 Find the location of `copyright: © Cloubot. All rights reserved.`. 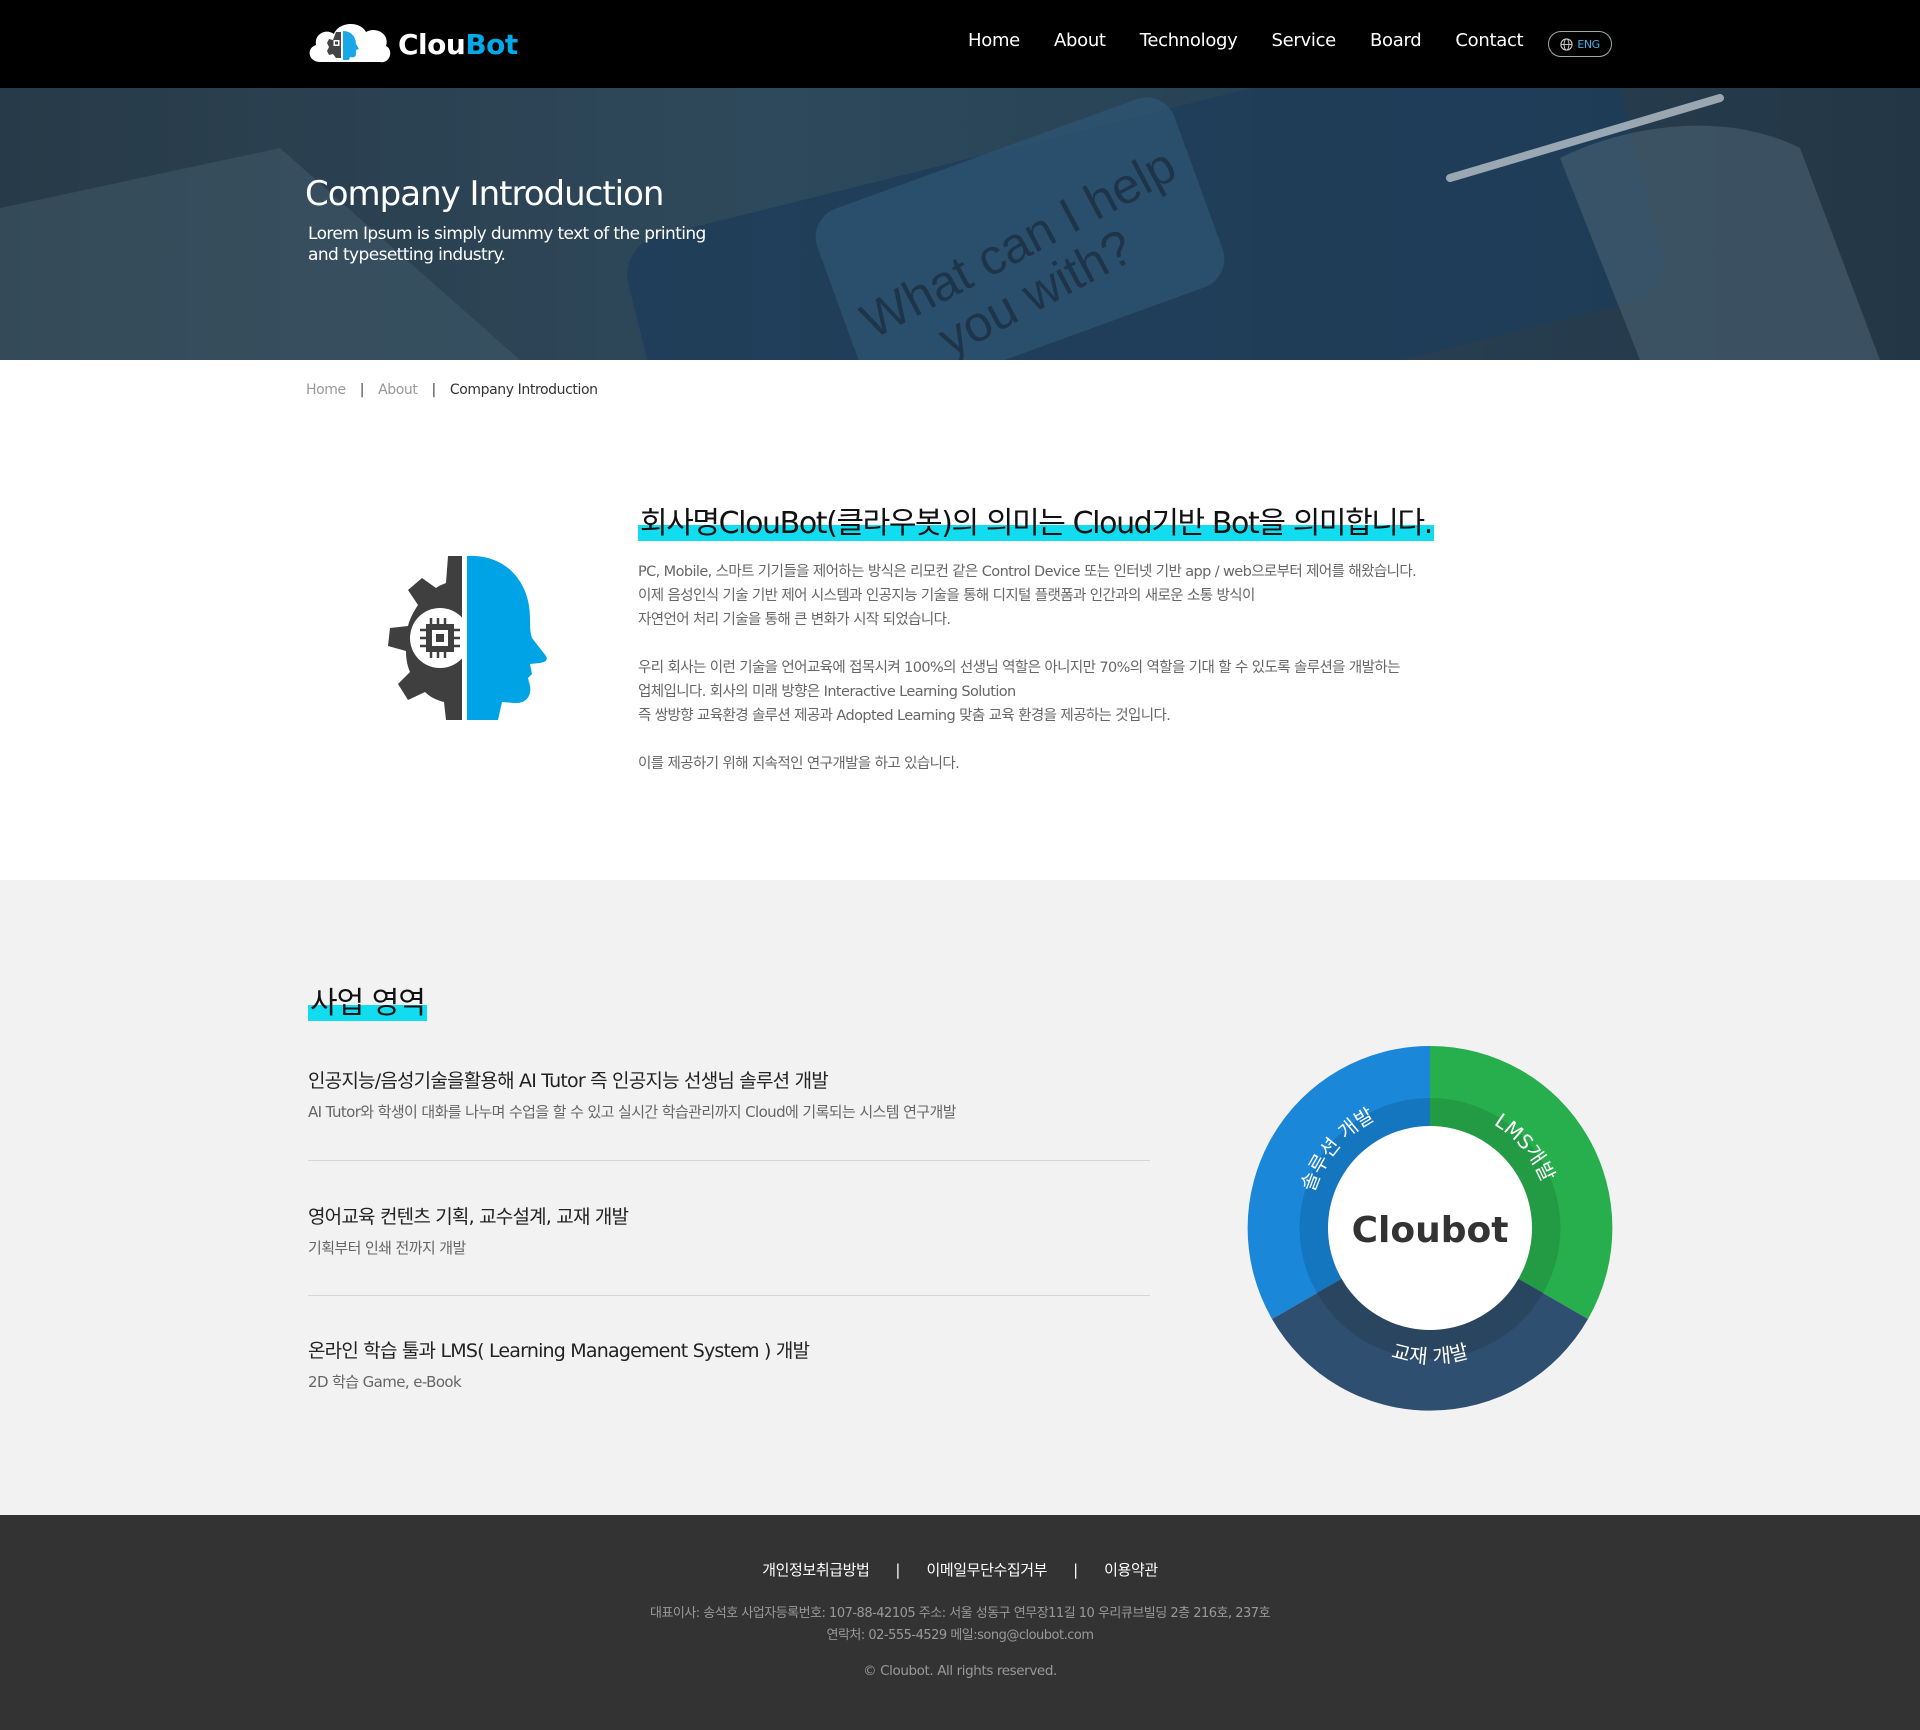

copyright: © Cloubot. All rights reserved. is located at coordinates (960, 1671).